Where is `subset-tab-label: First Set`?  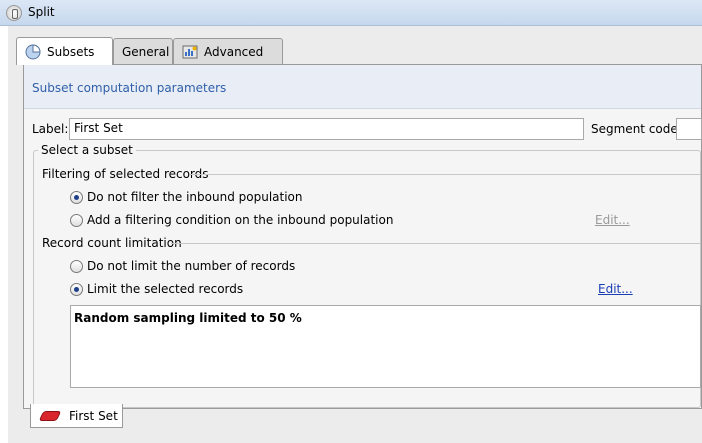
subset-tab-label: First Set is located at coordinates (93, 415).